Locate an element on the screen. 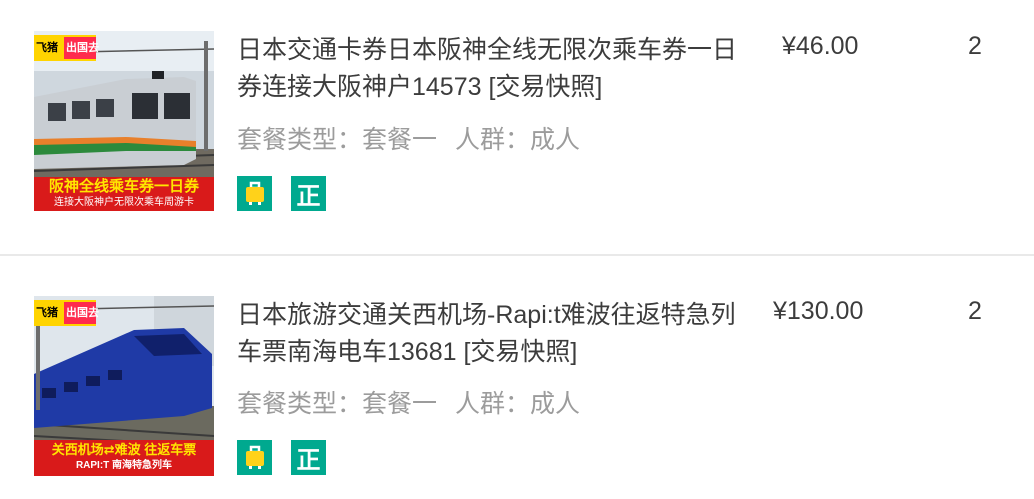 Image resolution: width=1034 pixels, height=499 pixels. thumb-caption: 阪神全线乘车券一日券 连接大阪神户无限次乘车周游卡 is located at coordinates (124, 194).